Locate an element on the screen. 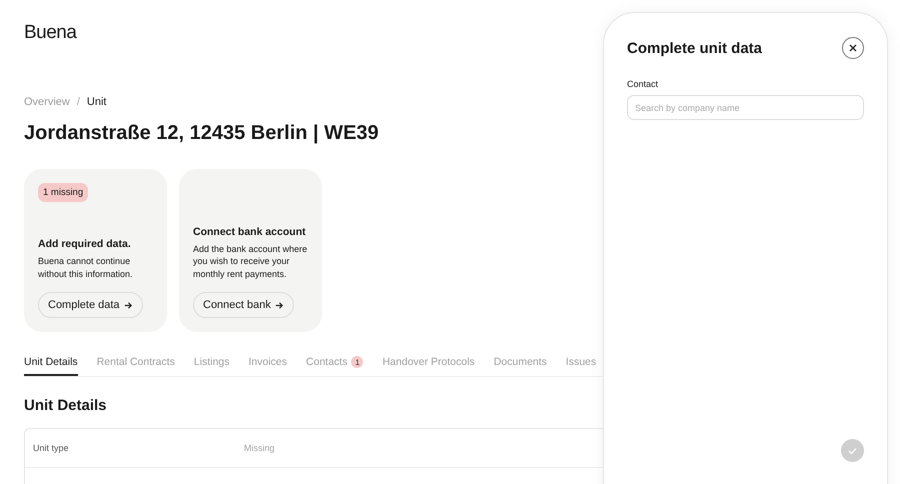 The height and width of the screenshot is (484, 900). card-button: Complete data is located at coordinates (90, 305).